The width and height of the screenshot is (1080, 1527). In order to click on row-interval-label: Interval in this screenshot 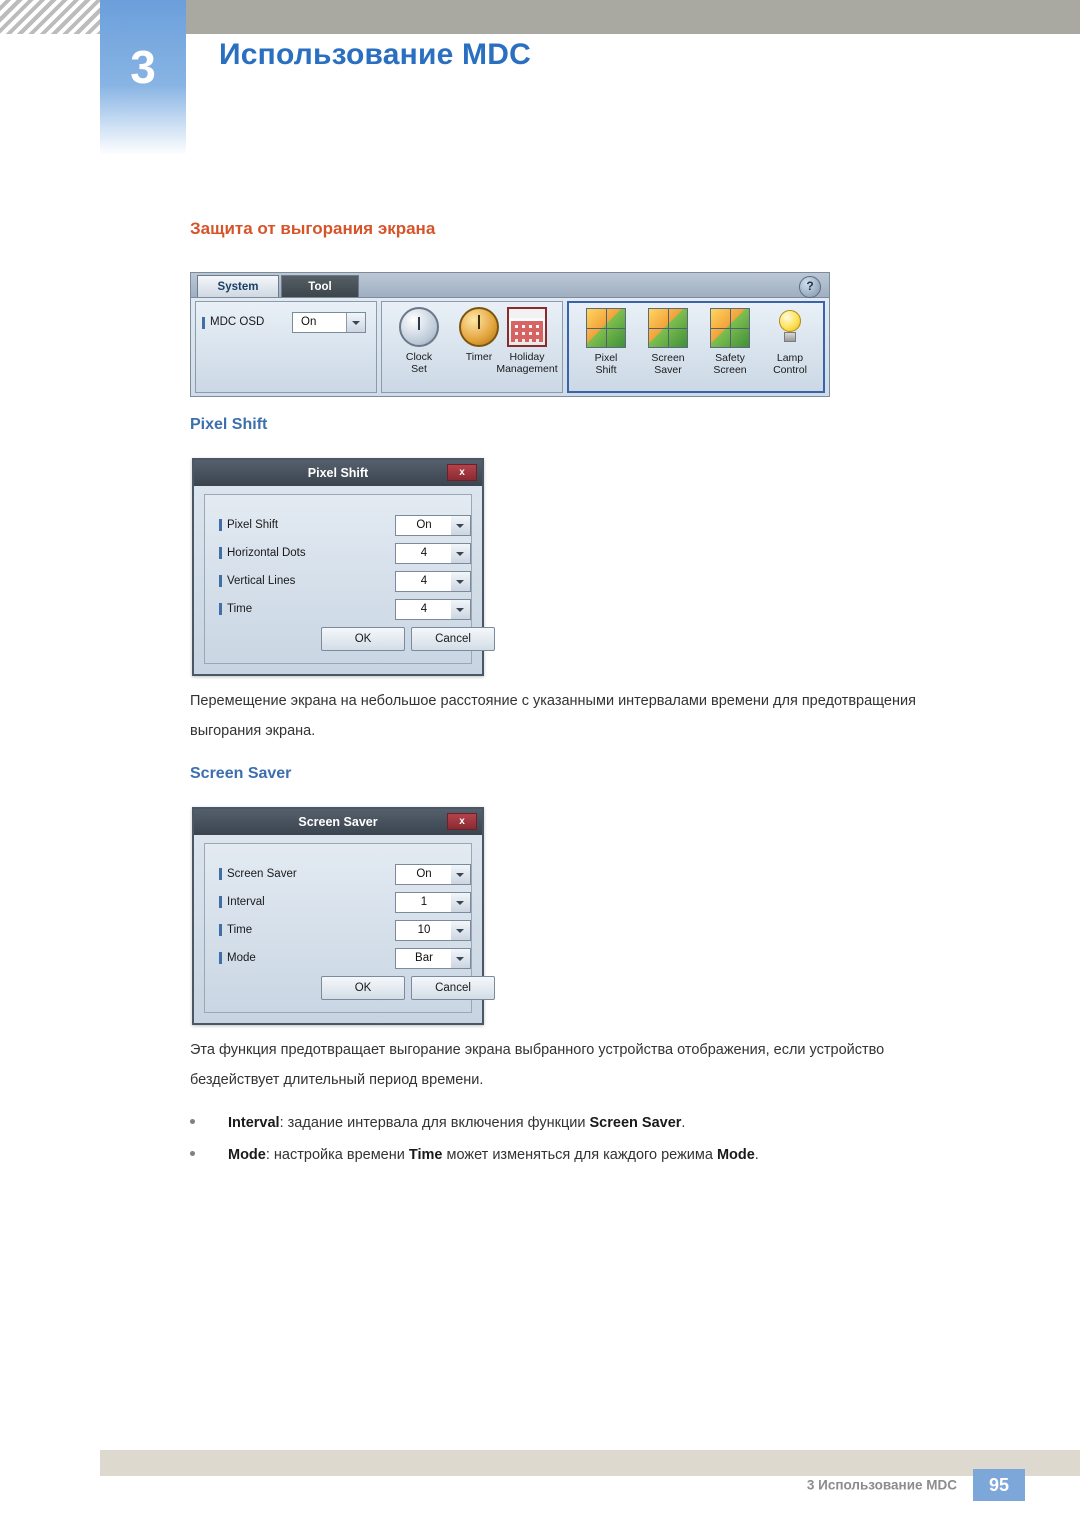, I will do `click(242, 902)`.